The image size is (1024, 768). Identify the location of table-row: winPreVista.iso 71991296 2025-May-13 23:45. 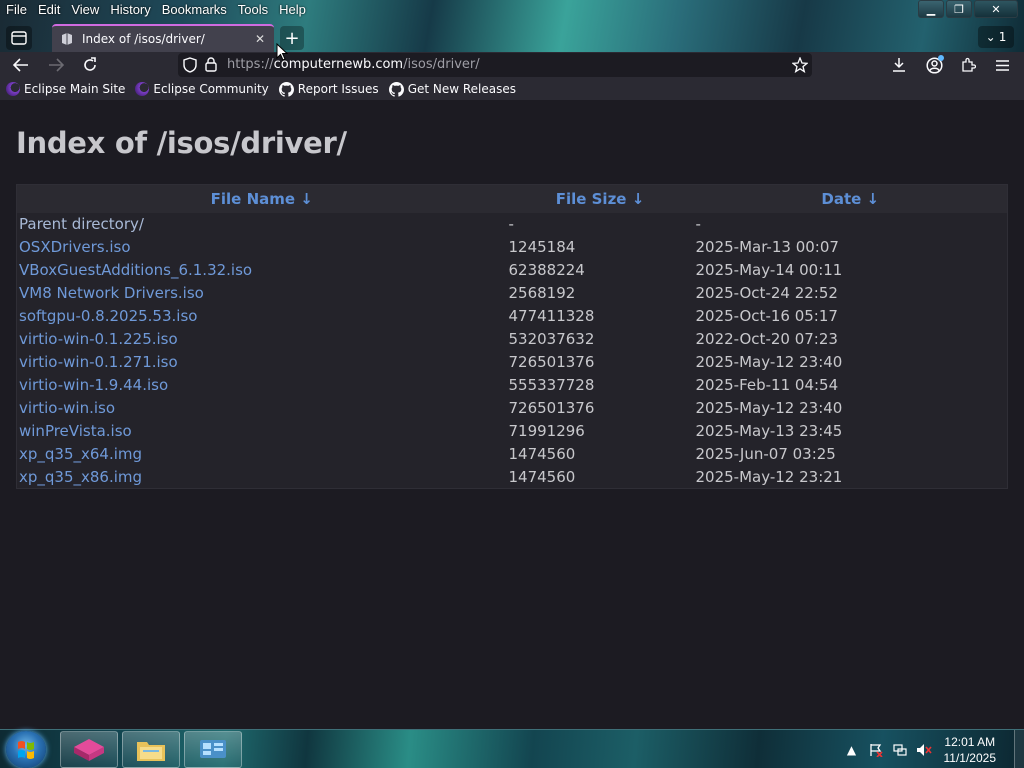
(512, 431).